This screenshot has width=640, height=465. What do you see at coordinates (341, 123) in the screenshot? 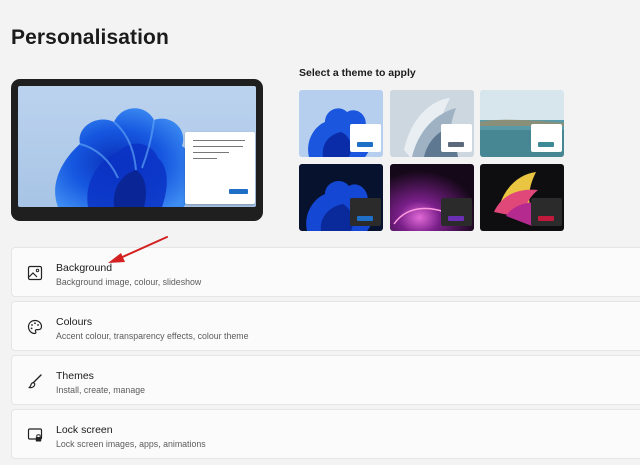
I see `theme-tile-windows-light` at bounding box center [341, 123].